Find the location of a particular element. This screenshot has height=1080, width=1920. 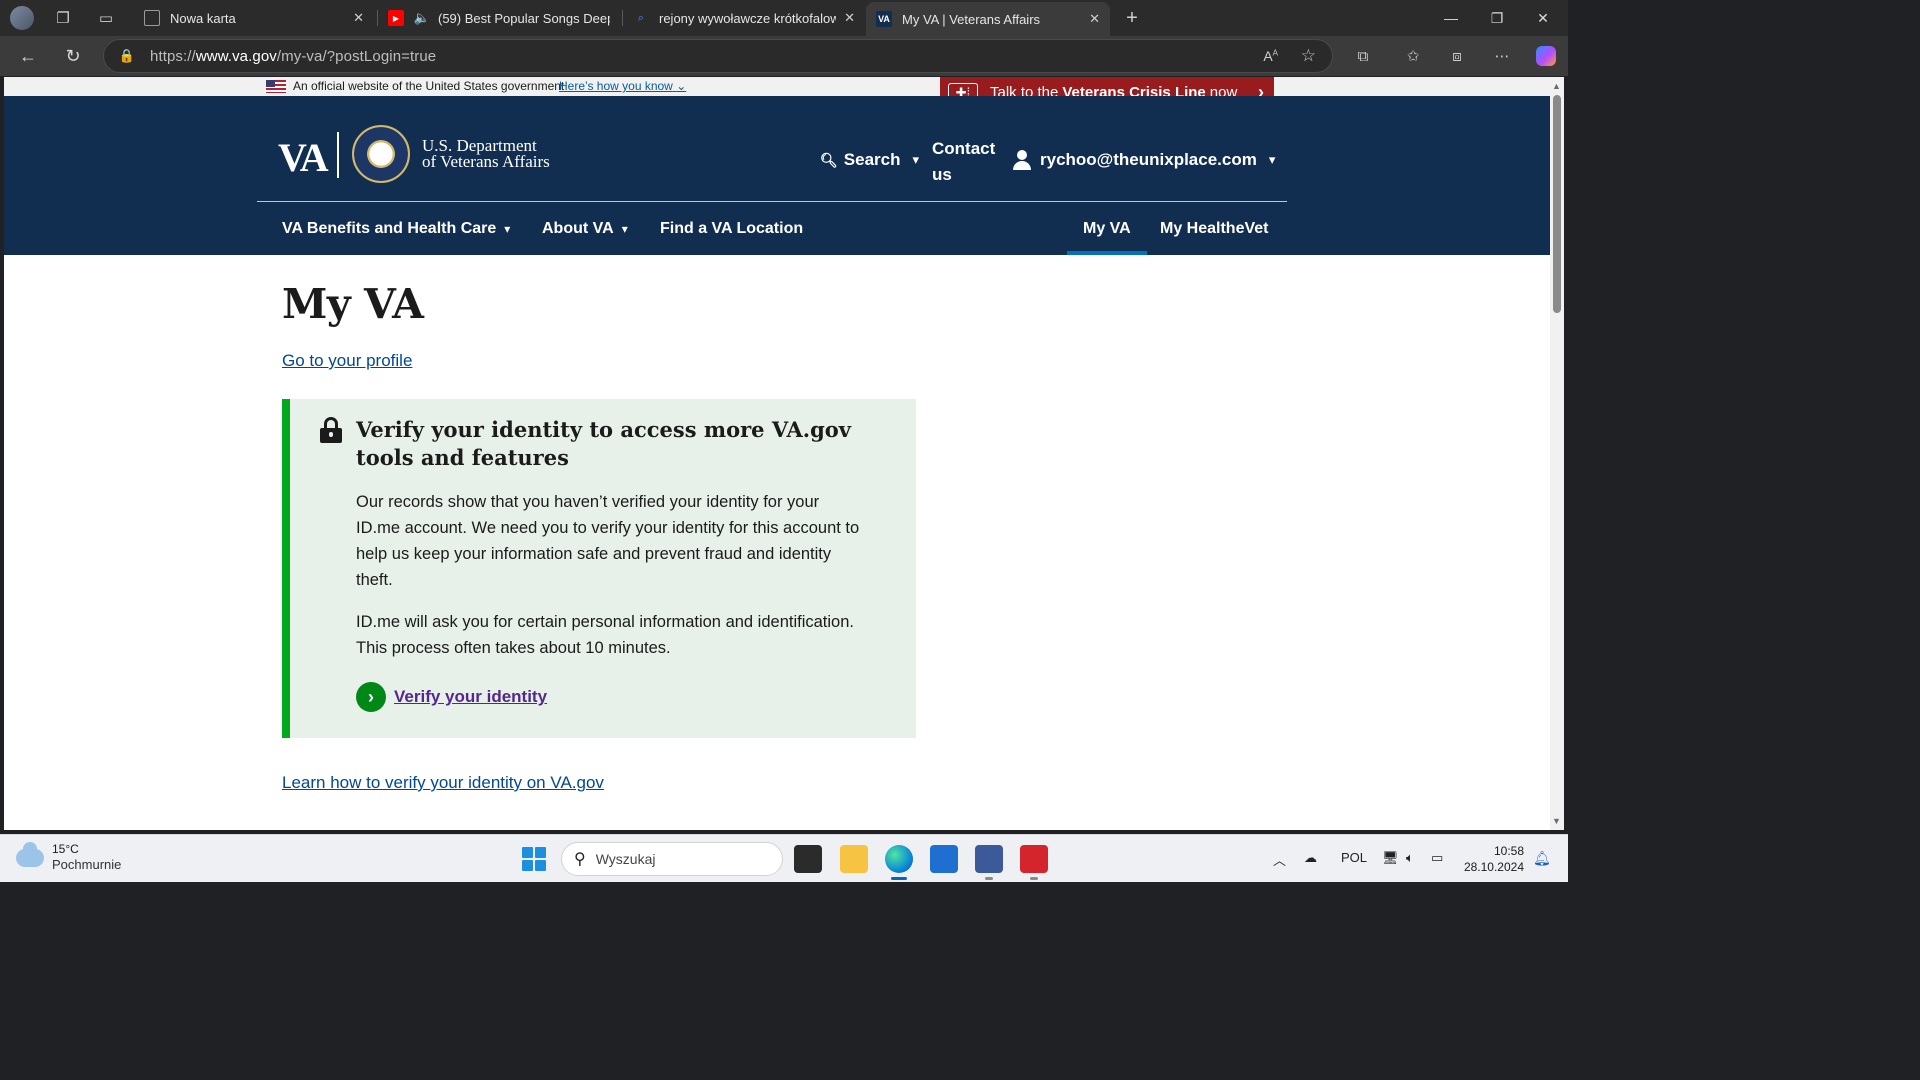

file-explorer-icon is located at coordinates (854, 859).